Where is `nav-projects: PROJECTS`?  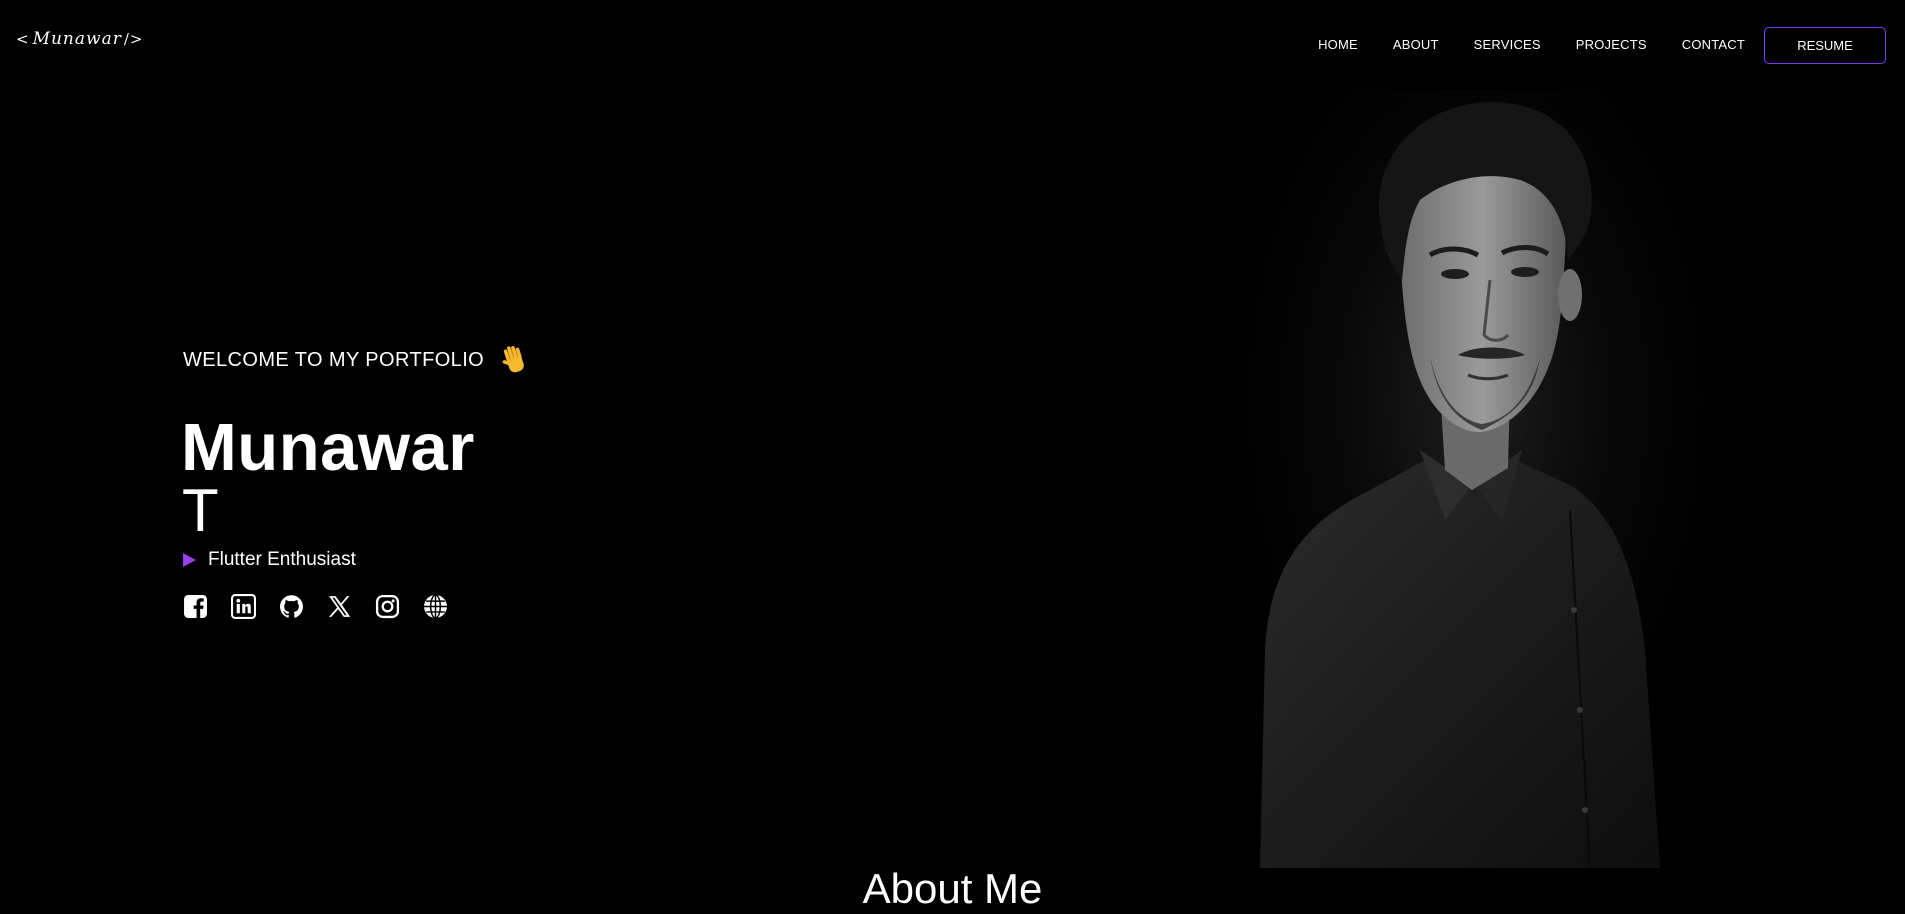
nav-projects: PROJECTS is located at coordinates (1611, 44).